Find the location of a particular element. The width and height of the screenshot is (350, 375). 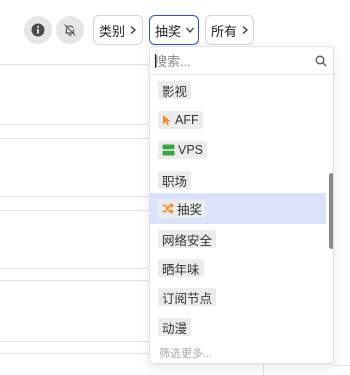

category-tag: 影视 is located at coordinates (175, 90).